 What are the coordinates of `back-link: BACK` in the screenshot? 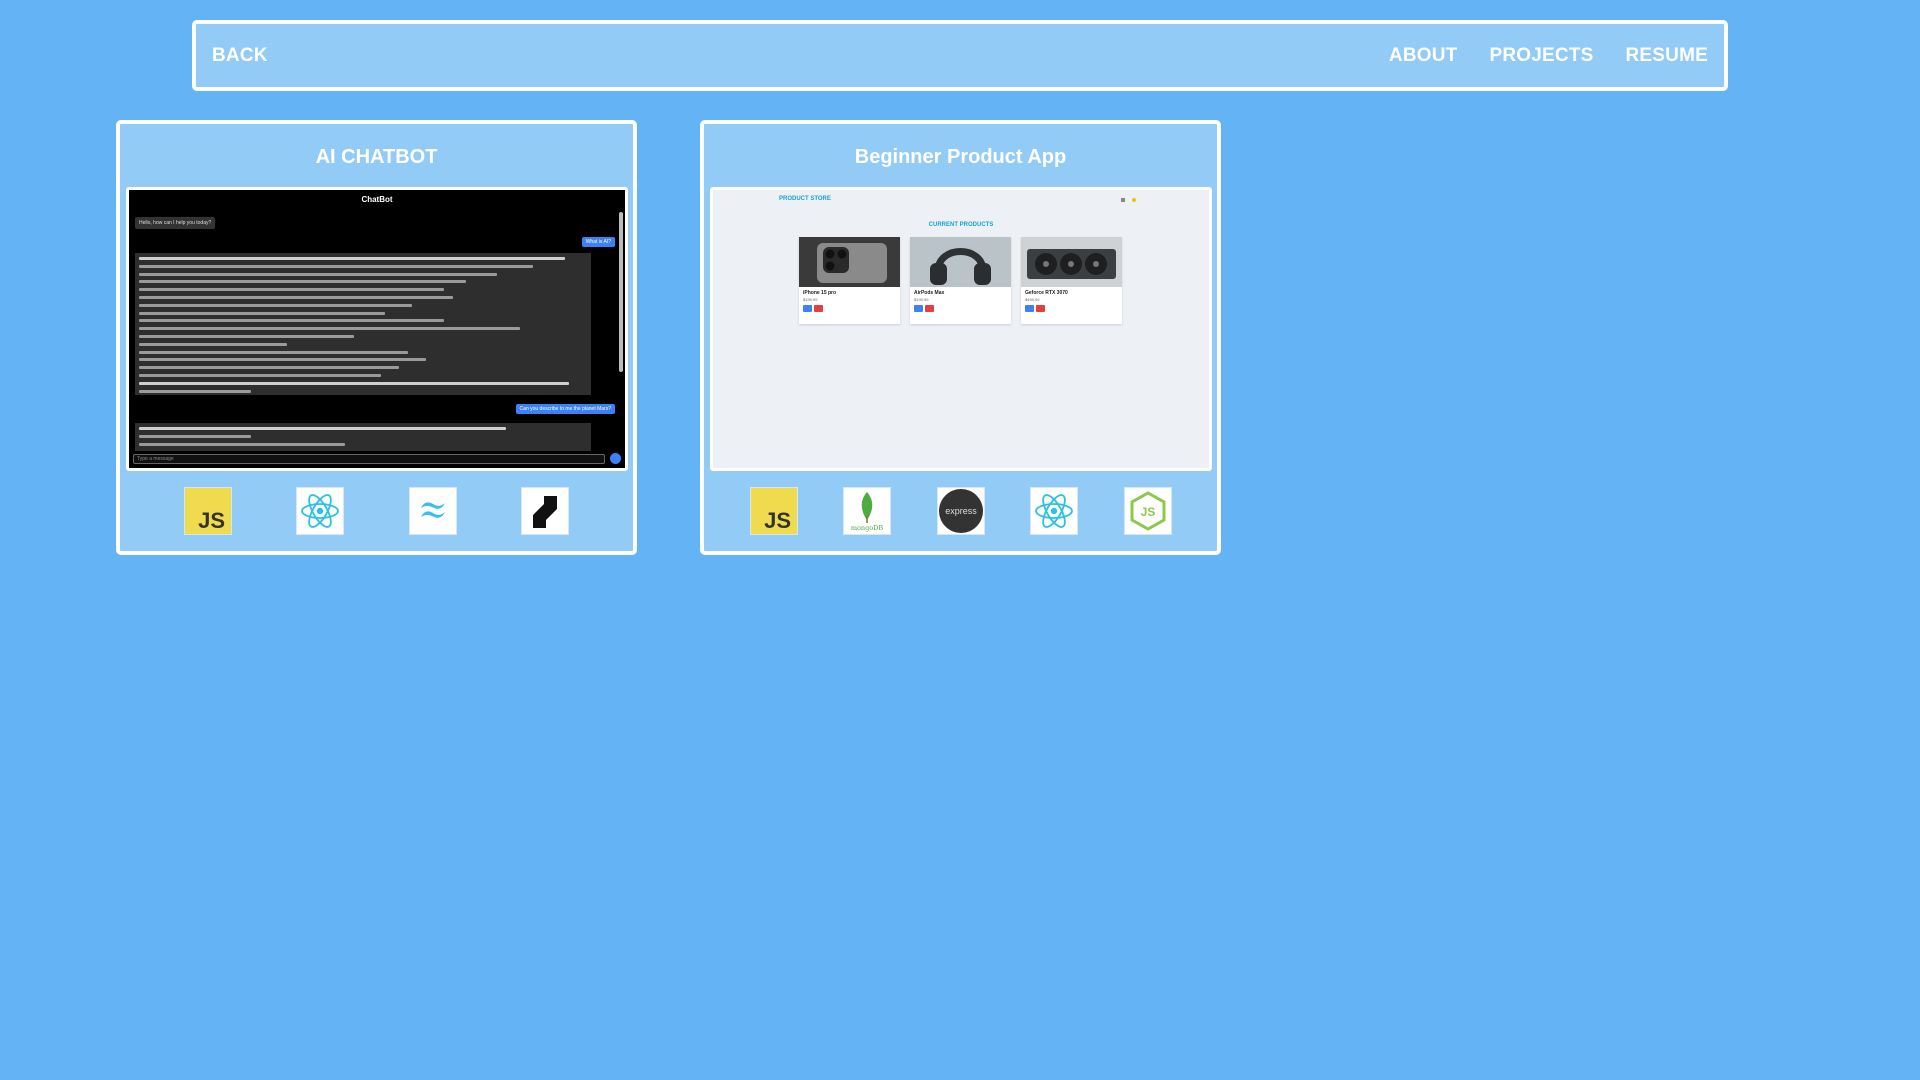 It's located at (240, 56).